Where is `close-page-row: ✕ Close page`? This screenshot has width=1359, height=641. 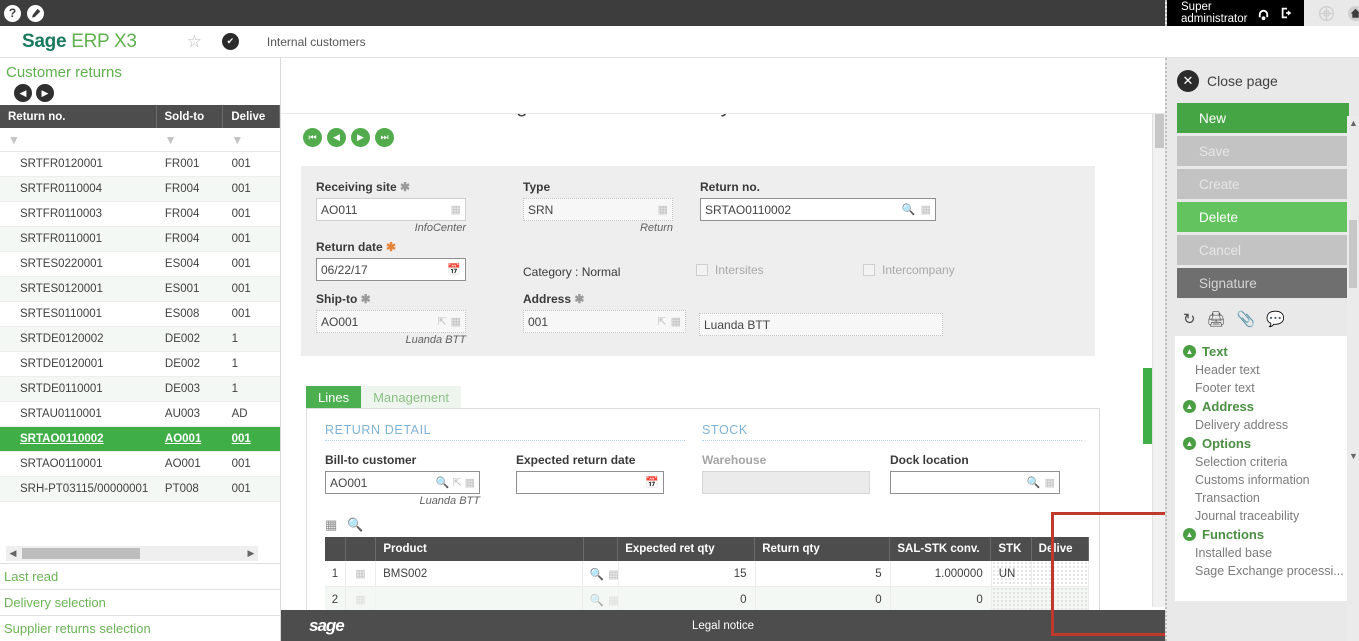 close-page-row: ✕ Close page is located at coordinates (1263, 79).